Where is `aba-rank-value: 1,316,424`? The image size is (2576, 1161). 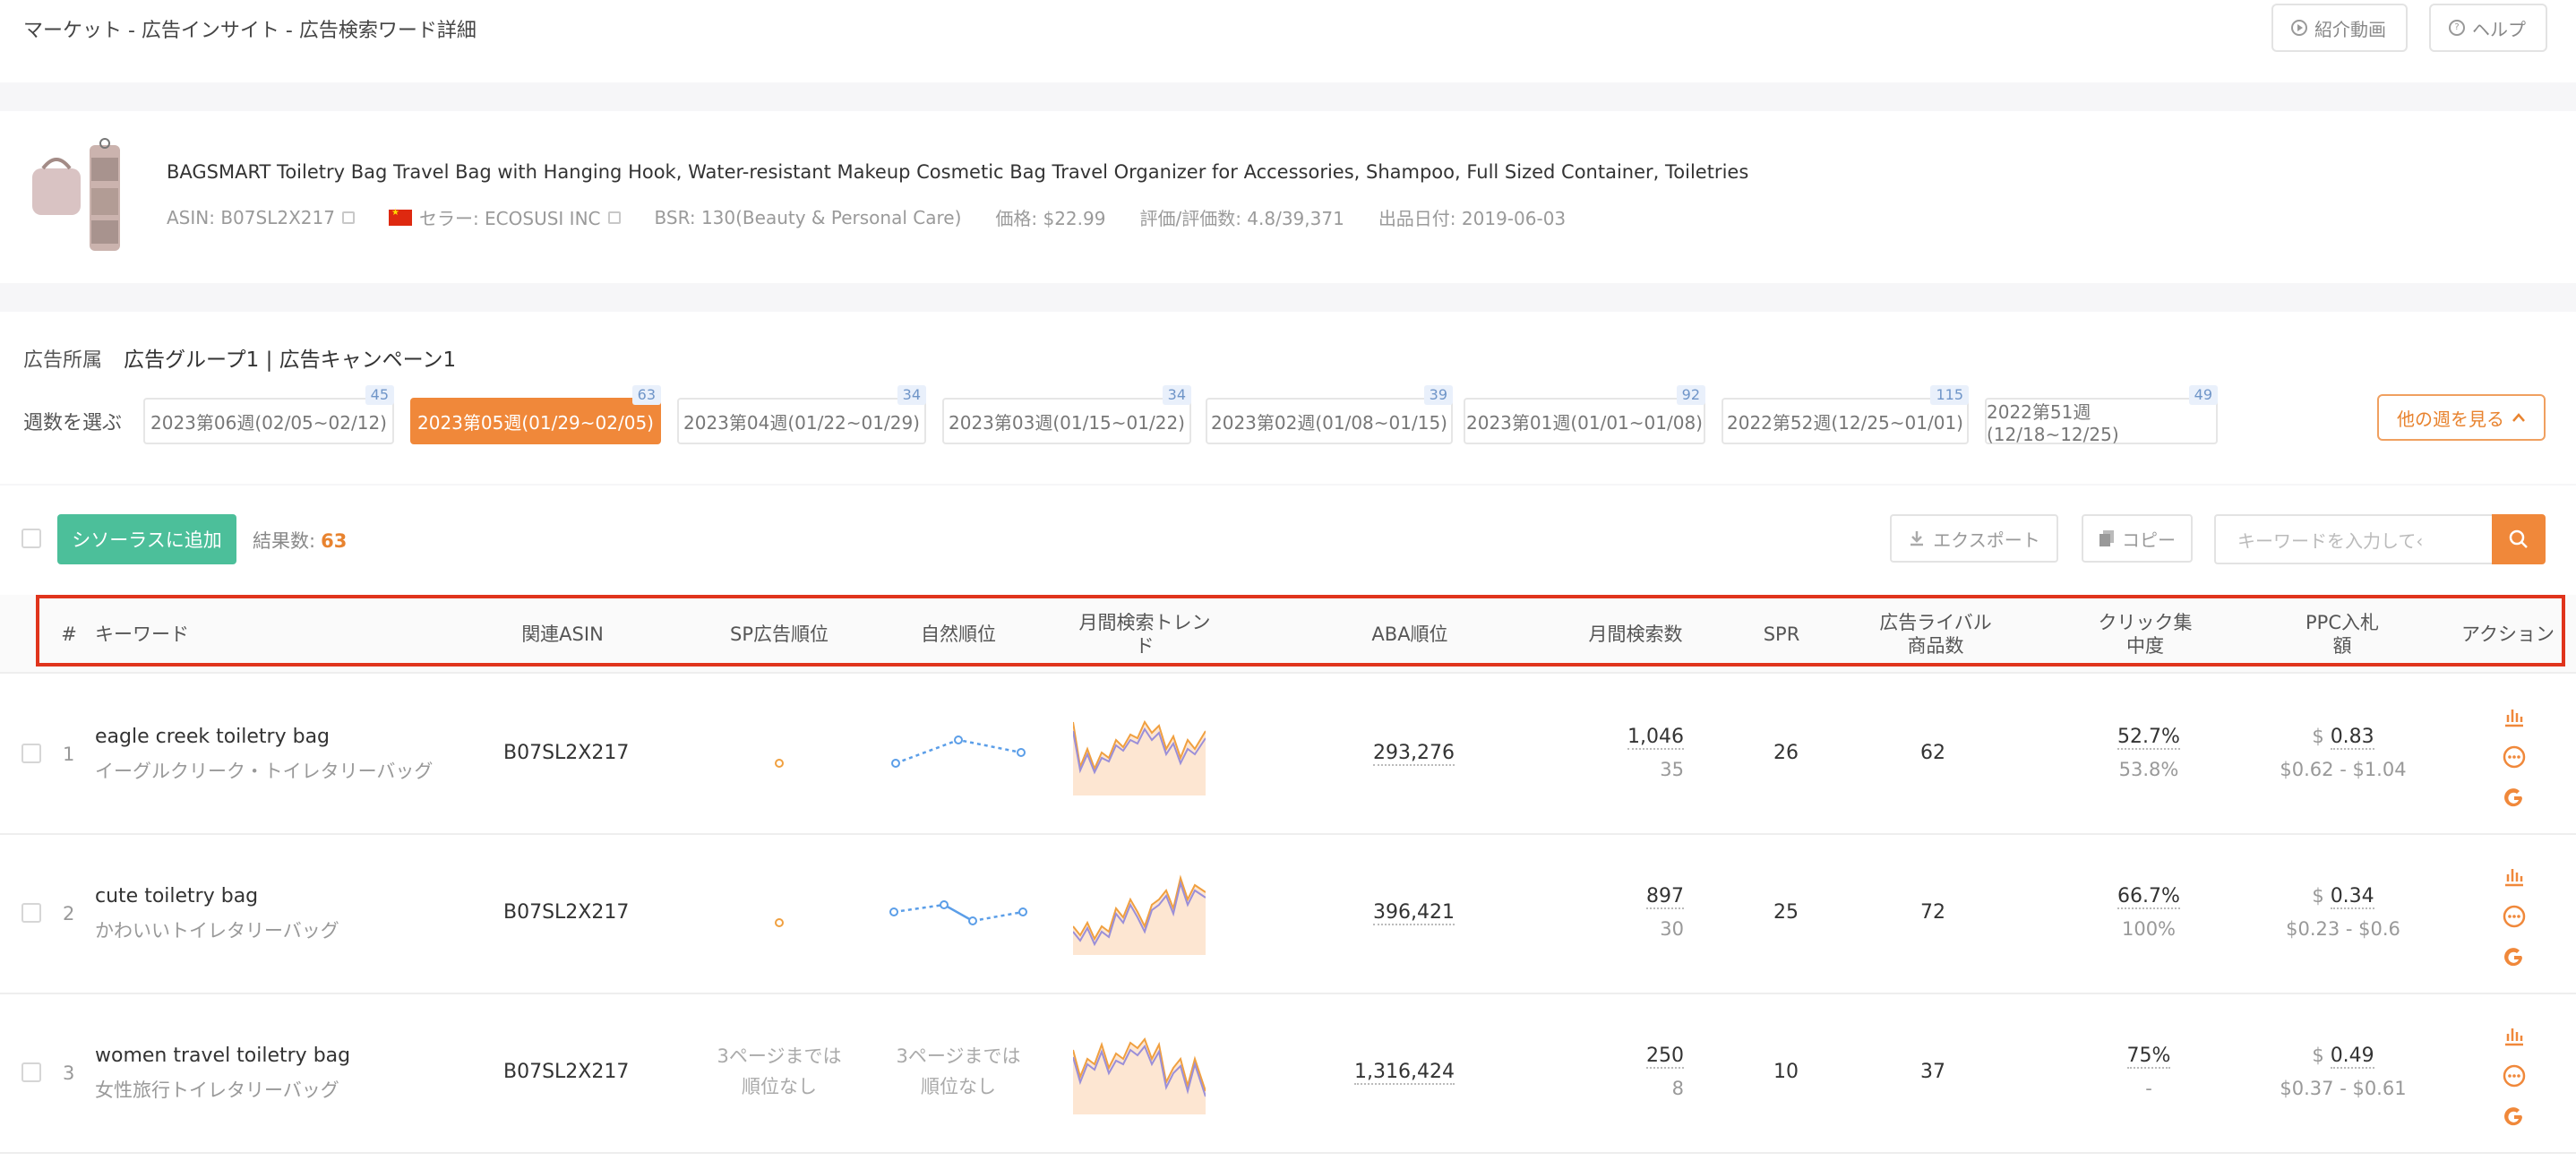
aba-rank-value: 1,316,424 is located at coordinates (1399, 1073).